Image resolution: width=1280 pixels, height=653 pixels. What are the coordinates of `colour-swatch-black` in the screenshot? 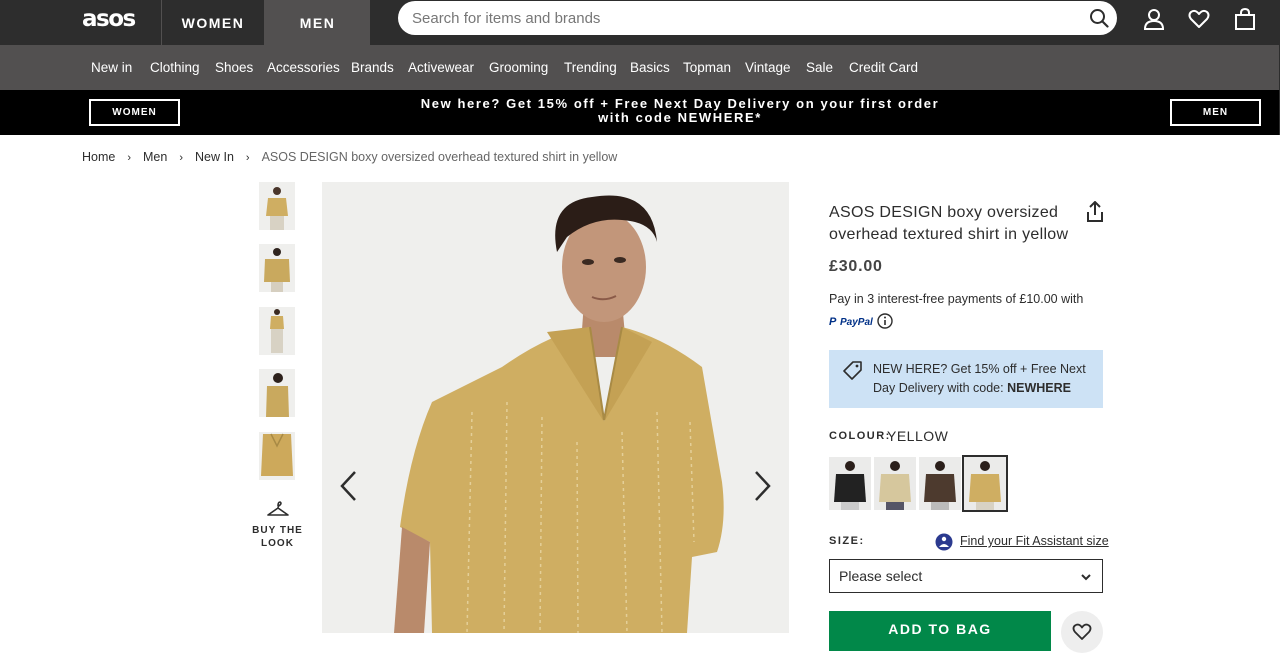 It's located at (850, 483).